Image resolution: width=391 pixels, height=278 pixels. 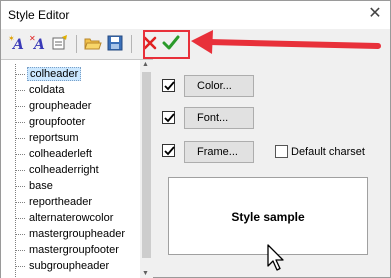 What do you see at coordinates (195, 15) in the screenshot?
I see `title-bar: Style Editor ✕` at bounding box center [195, 15].